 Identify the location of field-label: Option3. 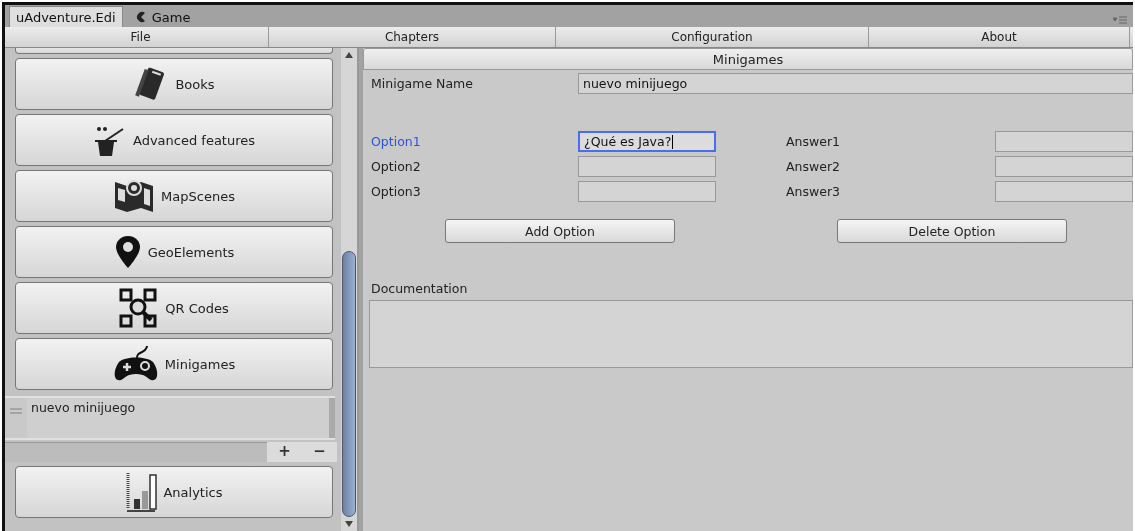
(396, 191).